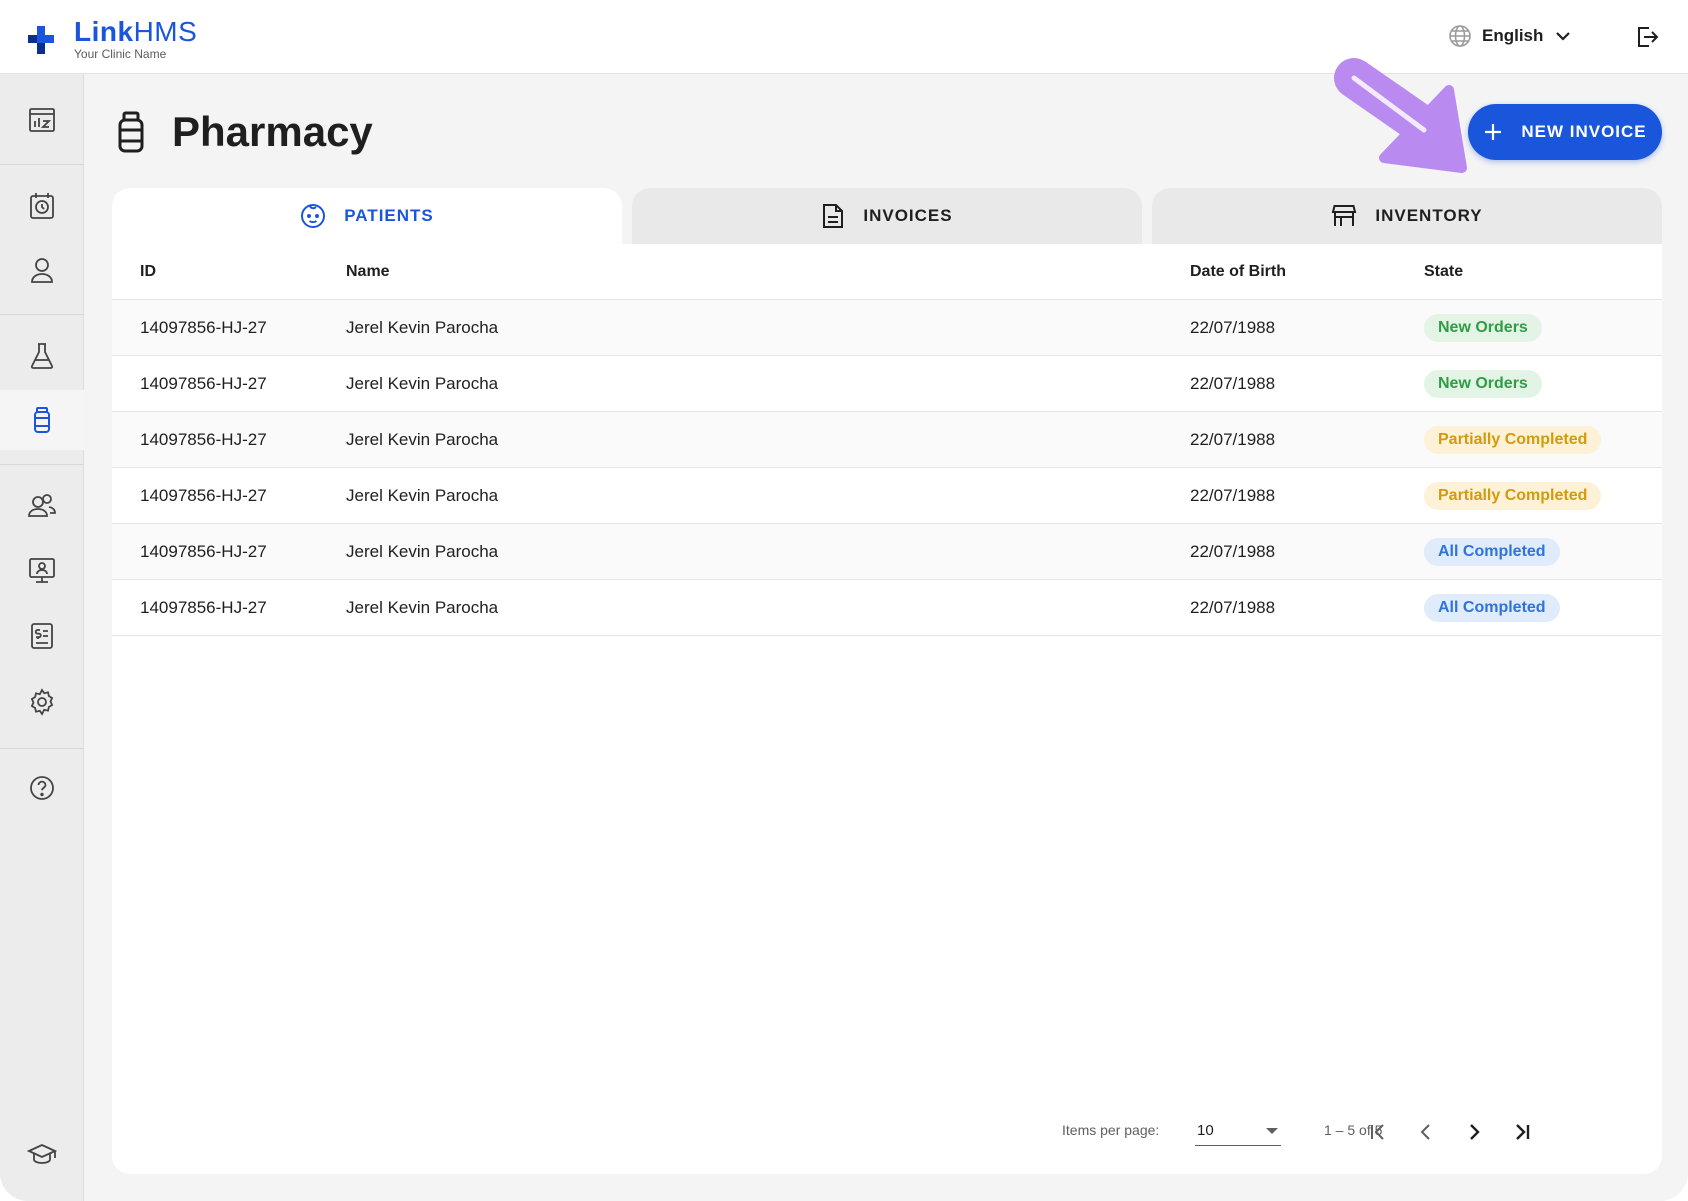 Image resolution: width=1688 pixels, height=1201 pixels. I want to click on logout-button, so click(1647, 39).